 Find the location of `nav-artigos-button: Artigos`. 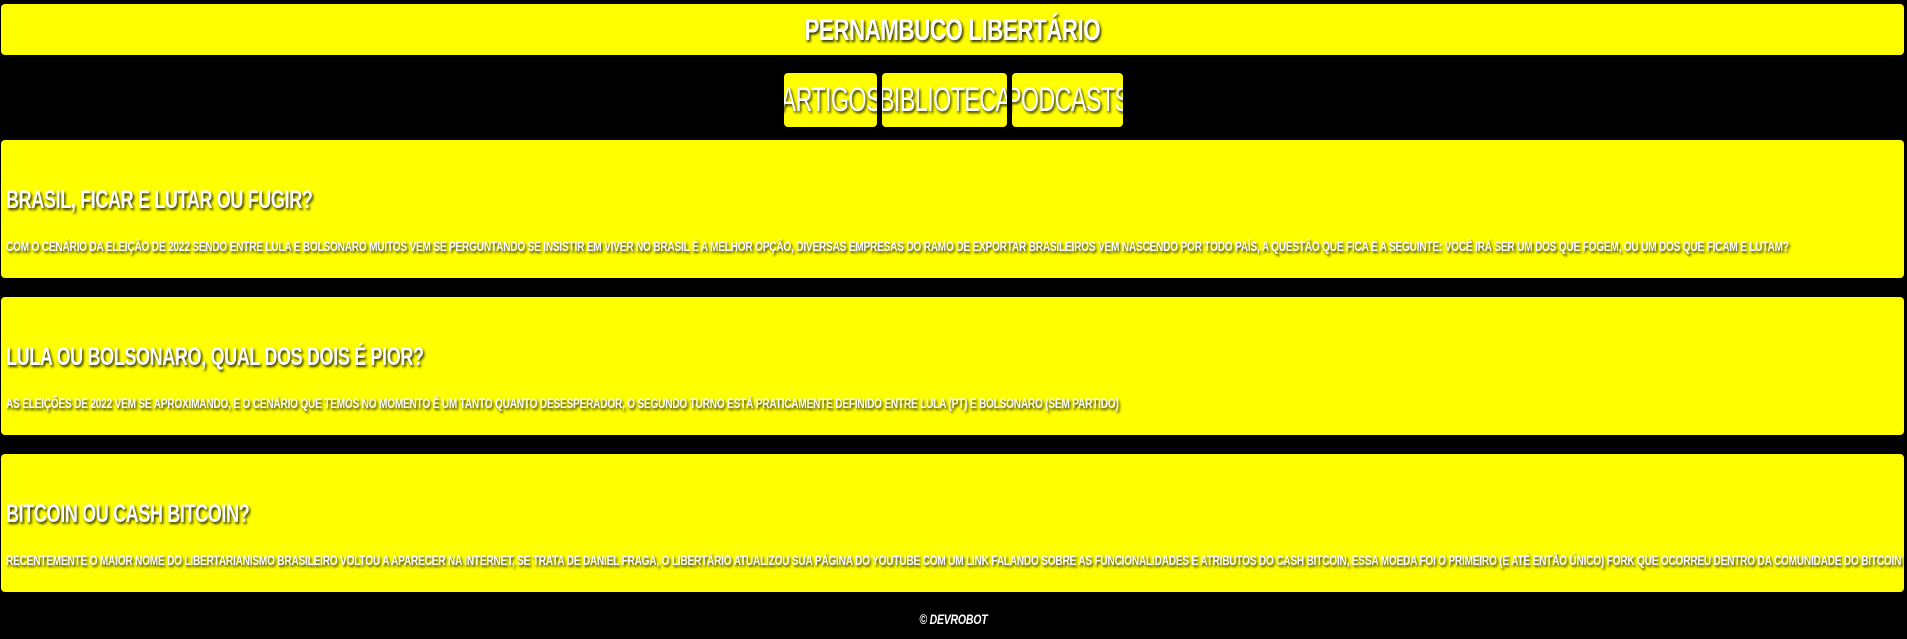

nav-artigos-button: Artigos is located at coordinates (830, 100).